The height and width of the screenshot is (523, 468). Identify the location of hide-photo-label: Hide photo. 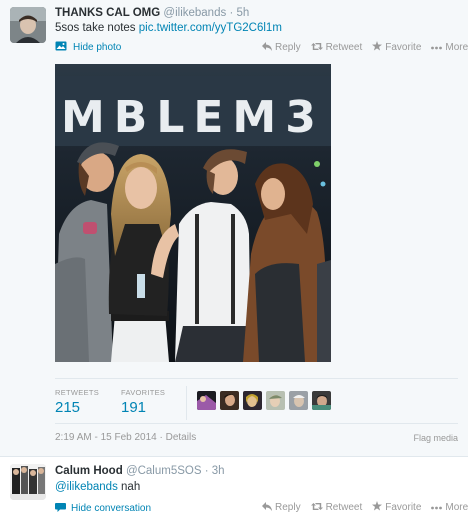
(97, 47).